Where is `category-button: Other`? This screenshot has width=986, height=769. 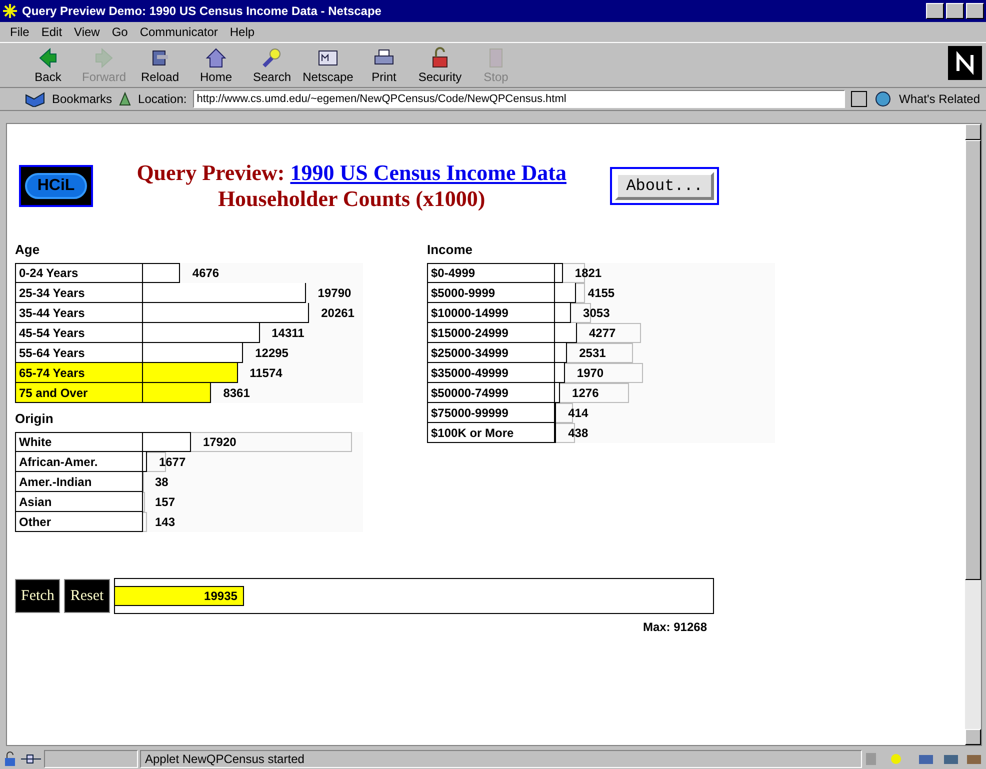 category-button: Other is located at coordinates (79, 522).